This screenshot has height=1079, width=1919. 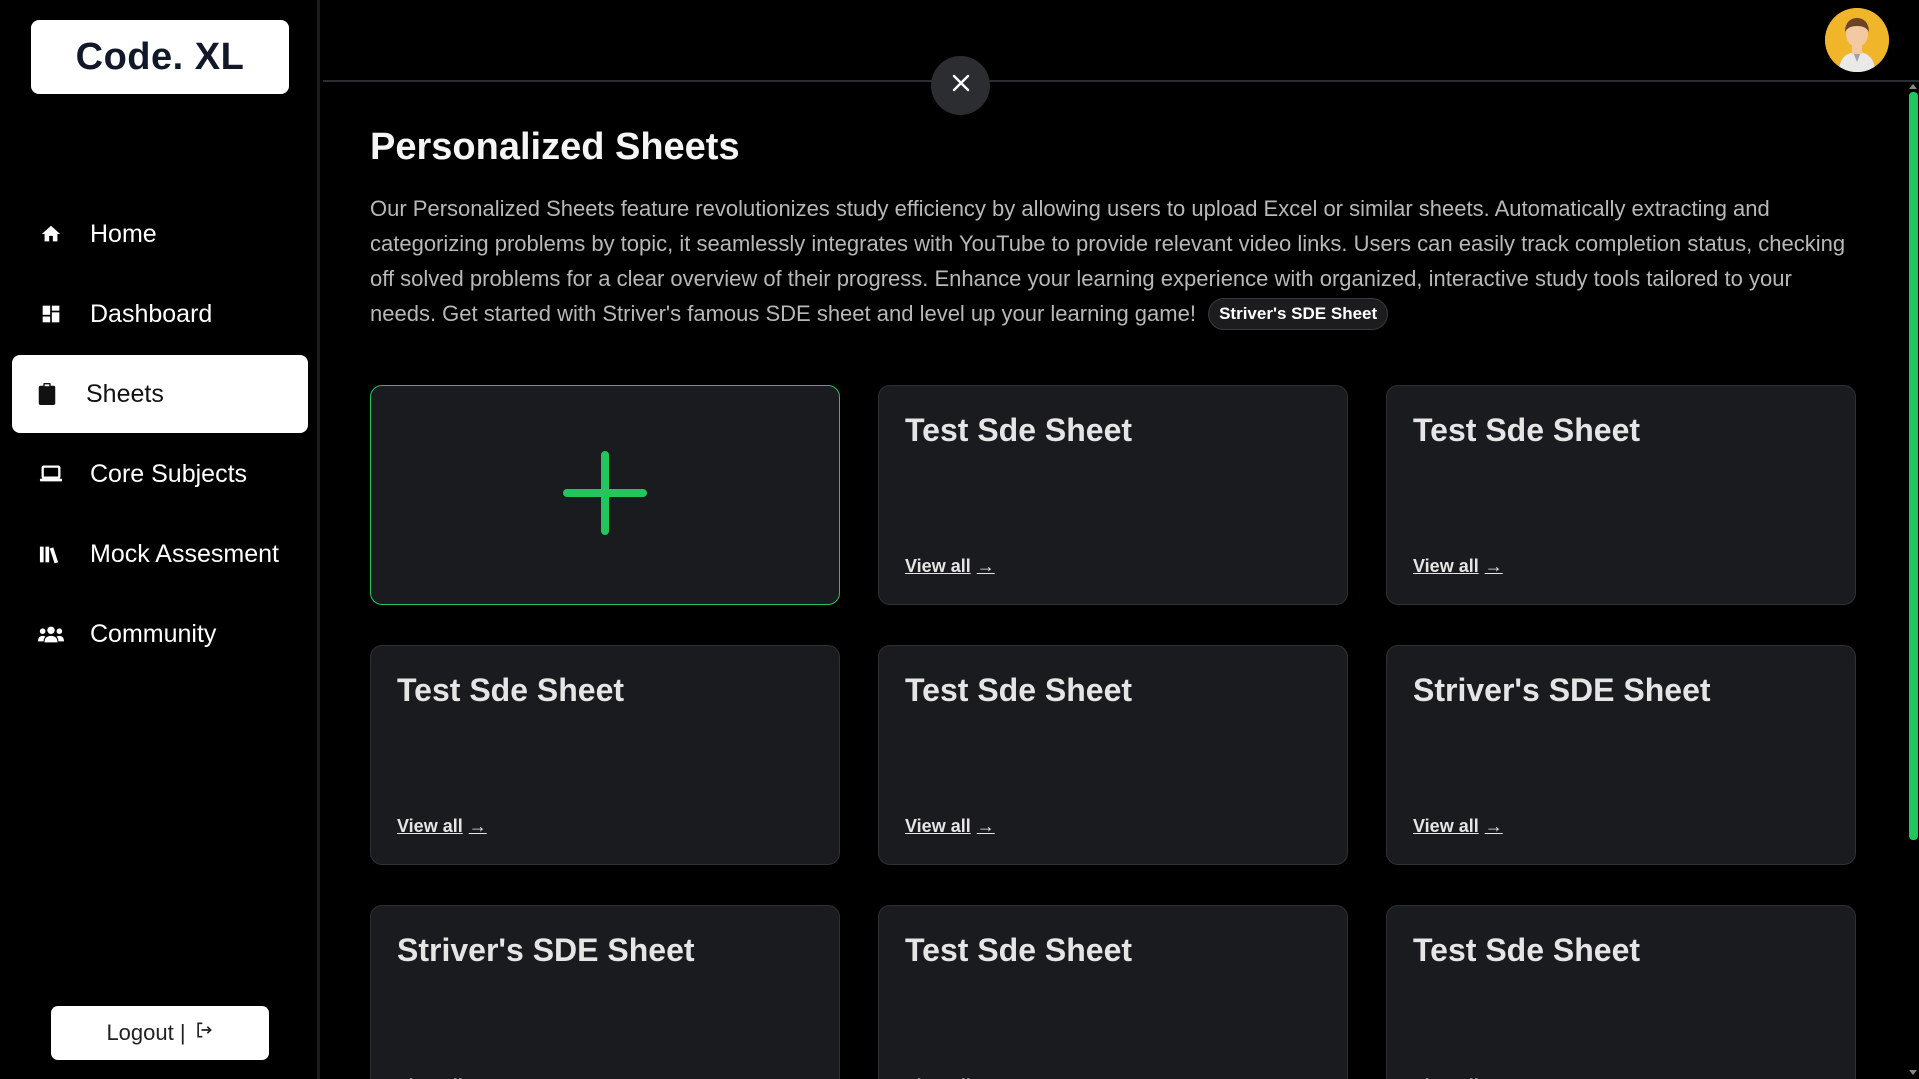 I want to click on sidebar-item-dashboard: Dashboard, so click(x=160, y=314).